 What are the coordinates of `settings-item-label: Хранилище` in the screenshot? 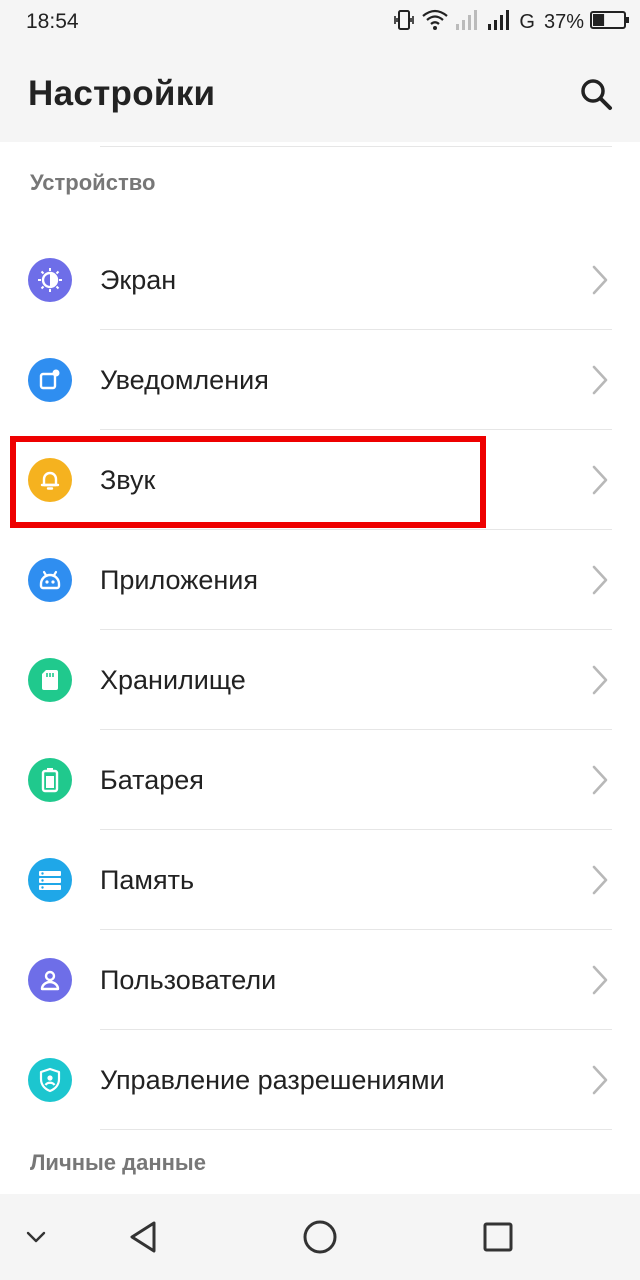 It's located at (173, 680).